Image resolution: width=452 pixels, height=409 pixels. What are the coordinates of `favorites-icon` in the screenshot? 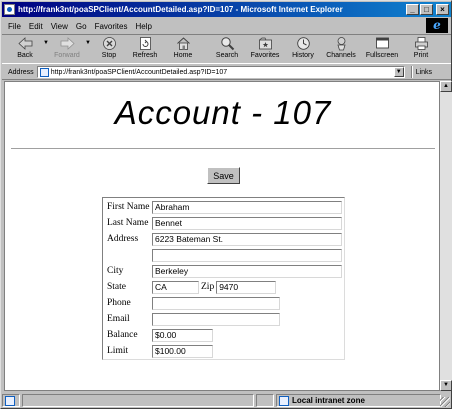 It's located at (265, 43).